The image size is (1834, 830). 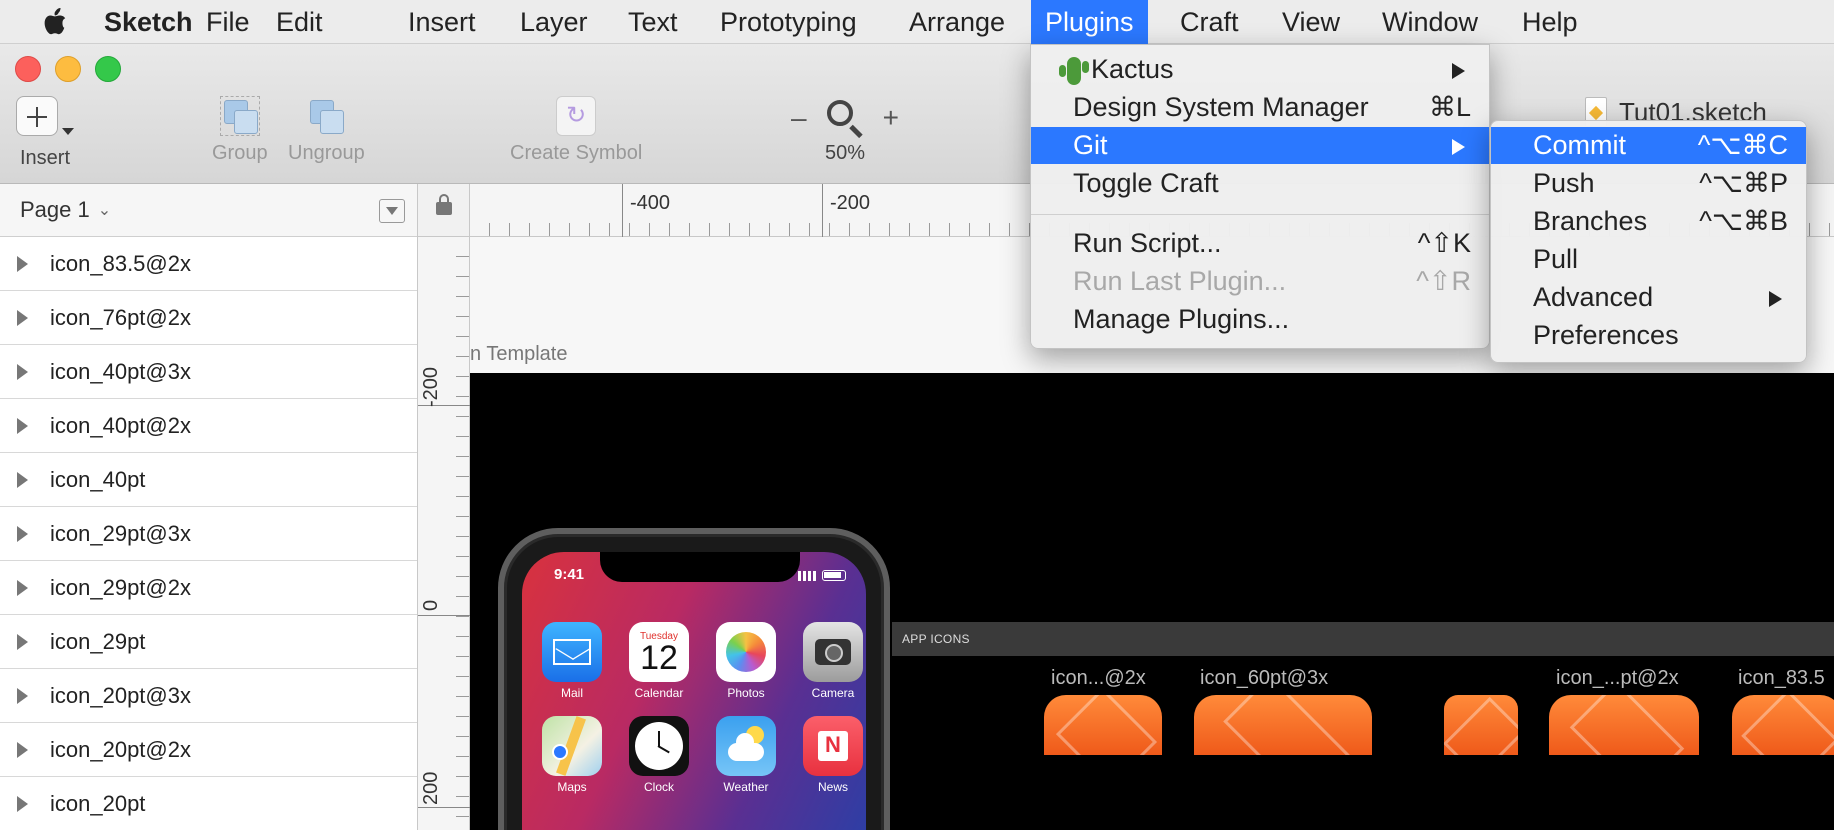 I want to click on app-name: News, so click(x=832, y=787).